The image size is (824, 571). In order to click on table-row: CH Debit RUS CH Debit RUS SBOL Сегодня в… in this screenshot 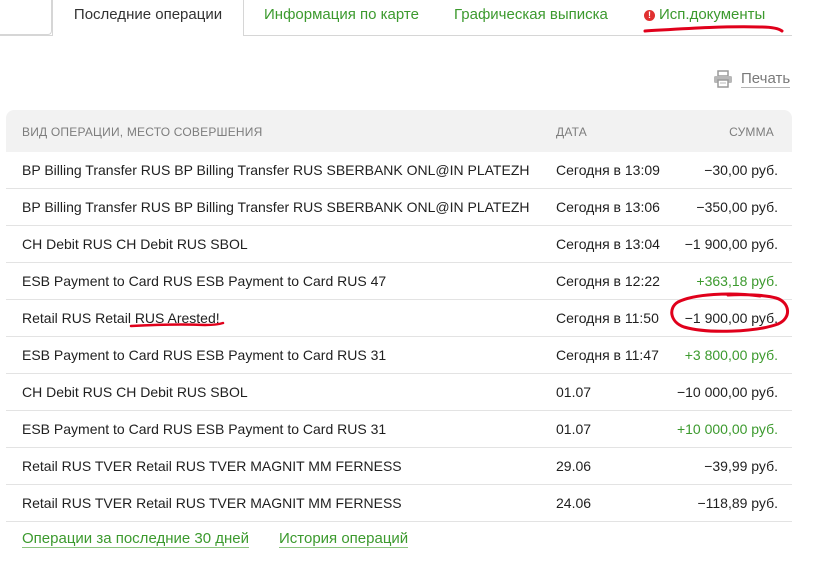, I will do `click(399, 244)`.